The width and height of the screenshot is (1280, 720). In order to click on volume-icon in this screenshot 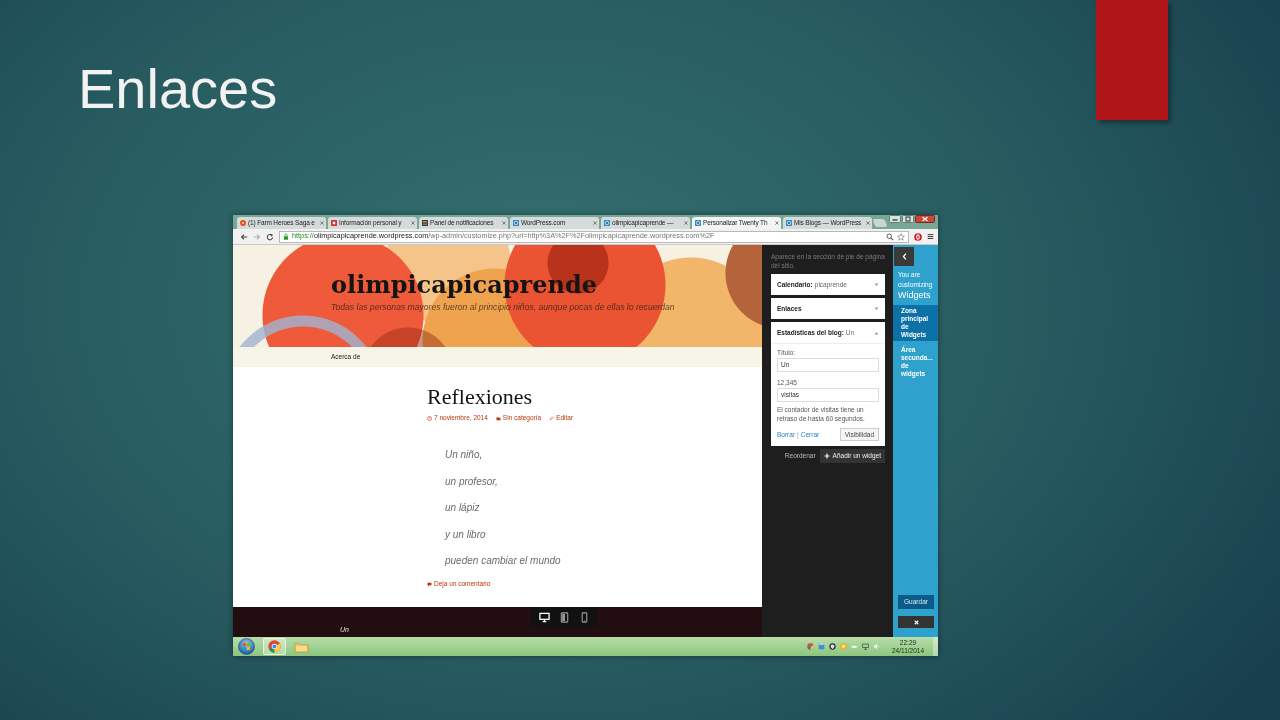, I will do `click(876, 646)`.